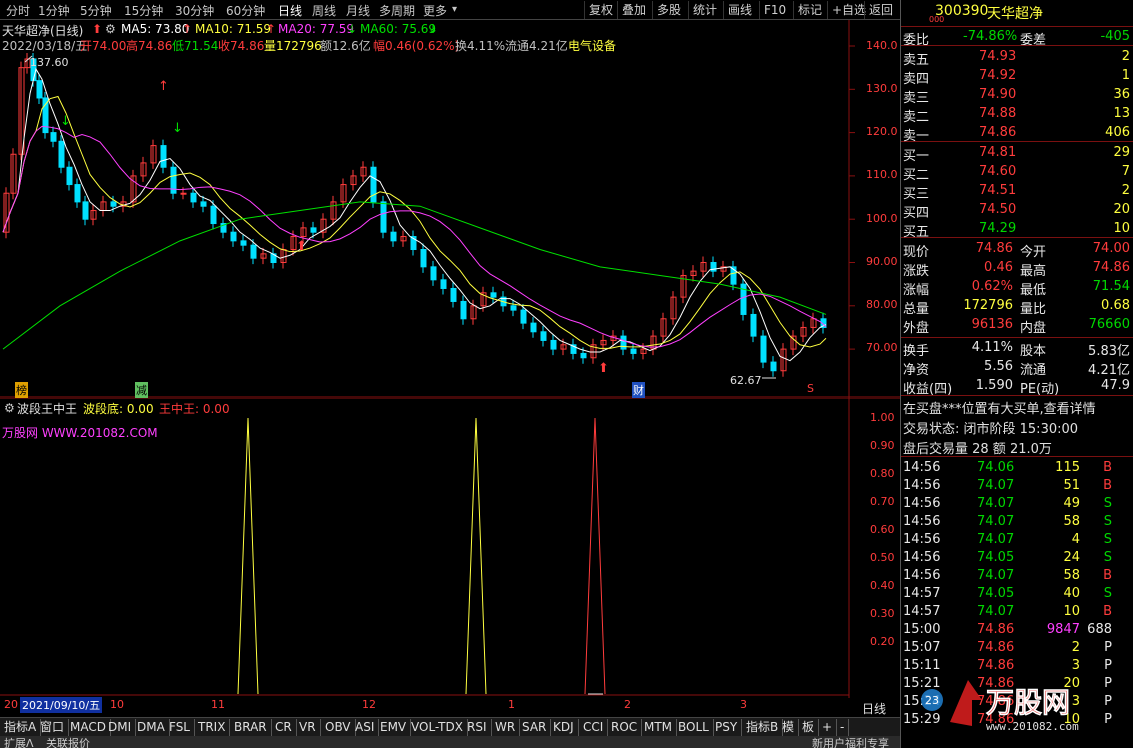 The width and height of the screenshot is (1133, 748). Describe the element at coordinates (882, 529) in the screenshot. I see `ind-y-tick: 0.60` at that location.